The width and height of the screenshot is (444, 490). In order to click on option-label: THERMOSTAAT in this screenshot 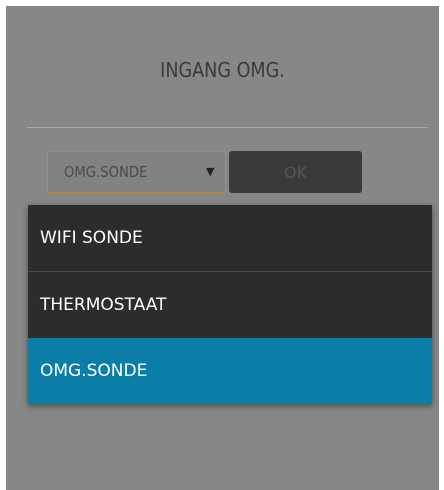, I will do `click(103, 304)`.